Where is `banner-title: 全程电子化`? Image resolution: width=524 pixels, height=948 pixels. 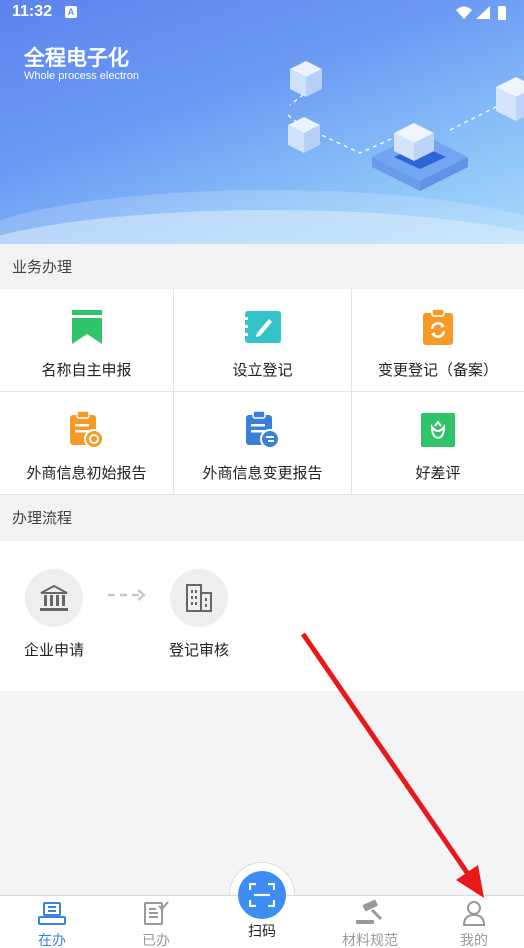 banner-title: 全程电子化 is located at coordinates (76, 58).